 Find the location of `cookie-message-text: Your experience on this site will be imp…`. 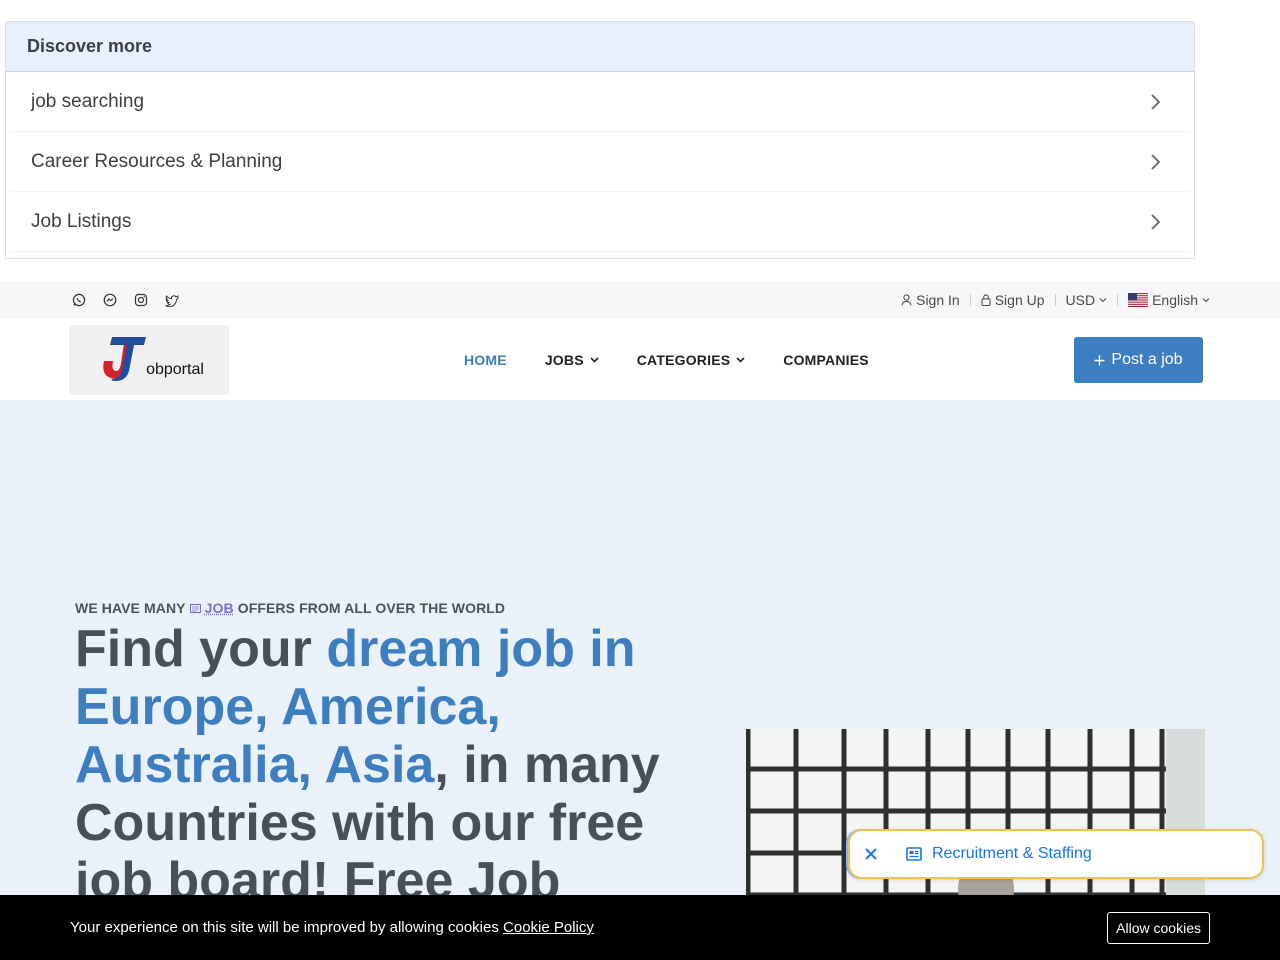

cookie-message-text: Your experience on this site will be imp… is located at coordinates (284, 927).